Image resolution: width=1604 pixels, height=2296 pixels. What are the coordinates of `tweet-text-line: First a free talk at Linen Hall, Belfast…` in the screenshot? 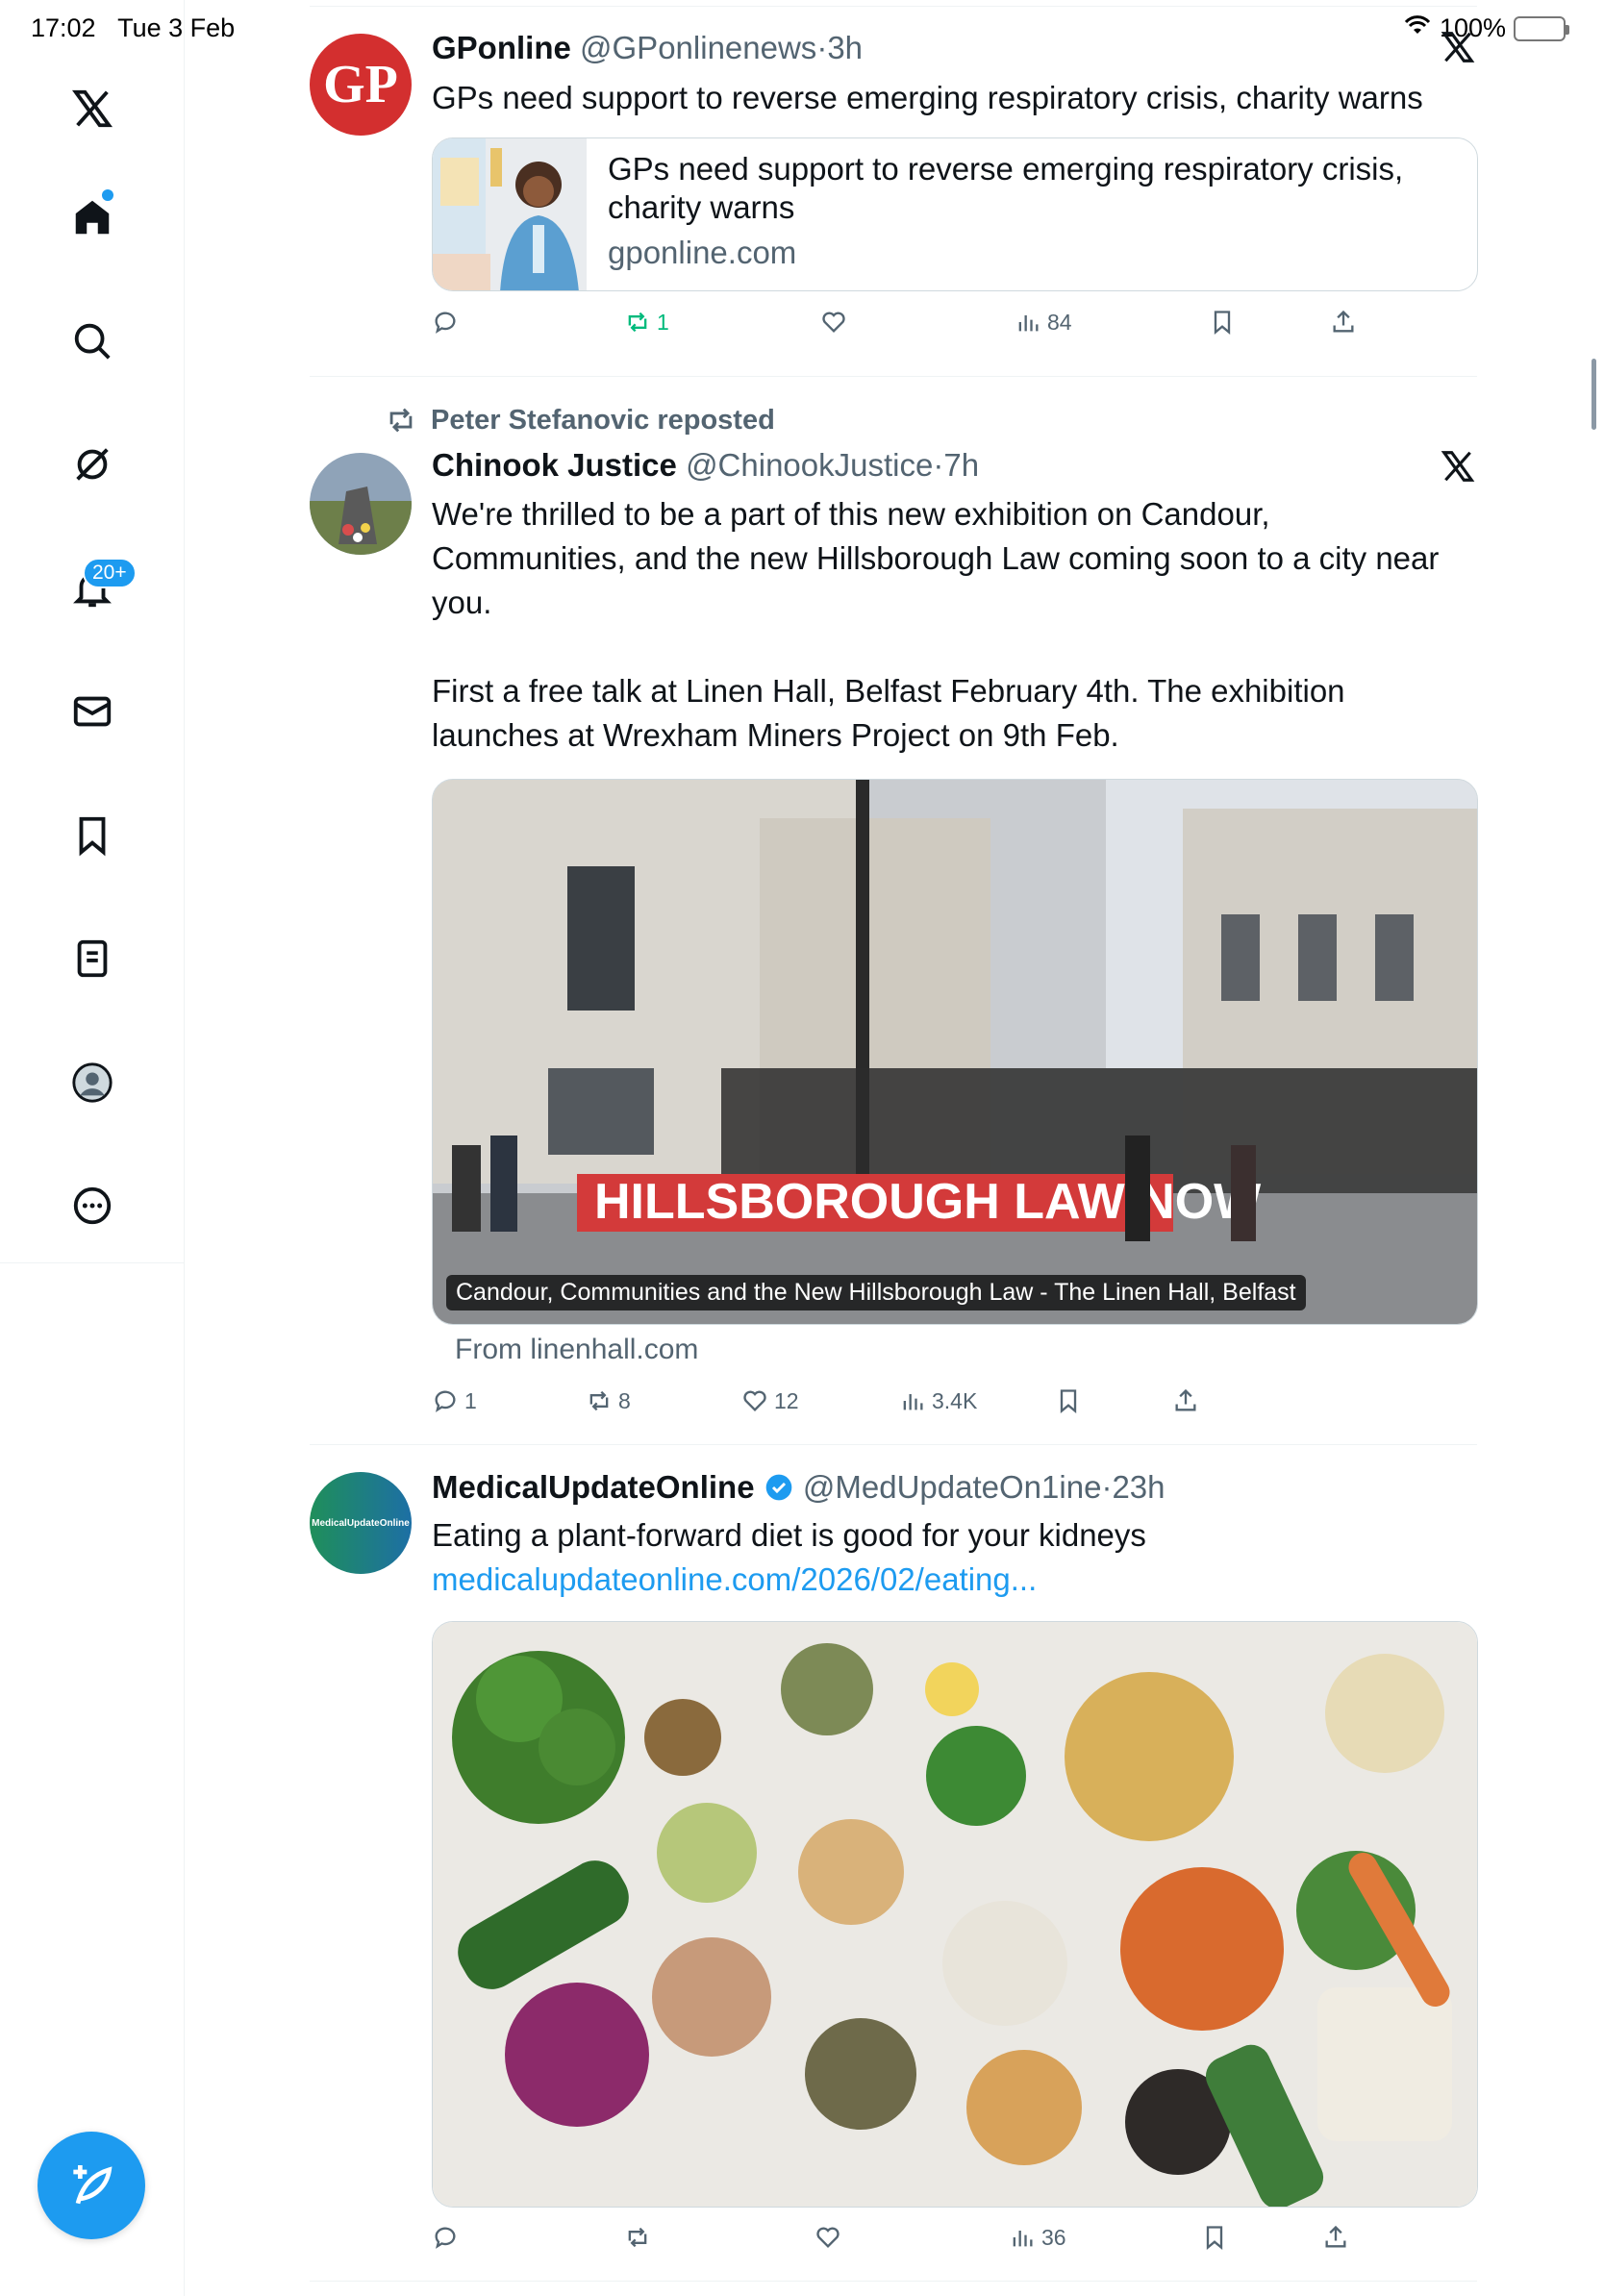 It's located at (888, 691).